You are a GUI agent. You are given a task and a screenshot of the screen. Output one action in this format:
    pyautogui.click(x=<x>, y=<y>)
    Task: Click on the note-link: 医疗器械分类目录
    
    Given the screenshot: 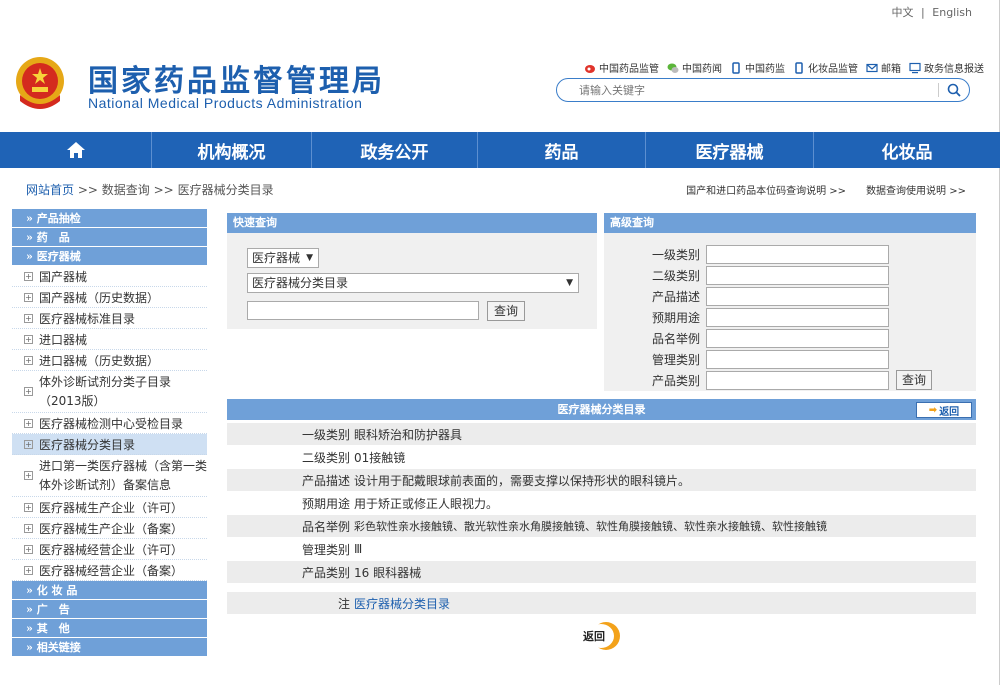 What is the action you would take?
    pyautogui.click(x=402, y=604)
    